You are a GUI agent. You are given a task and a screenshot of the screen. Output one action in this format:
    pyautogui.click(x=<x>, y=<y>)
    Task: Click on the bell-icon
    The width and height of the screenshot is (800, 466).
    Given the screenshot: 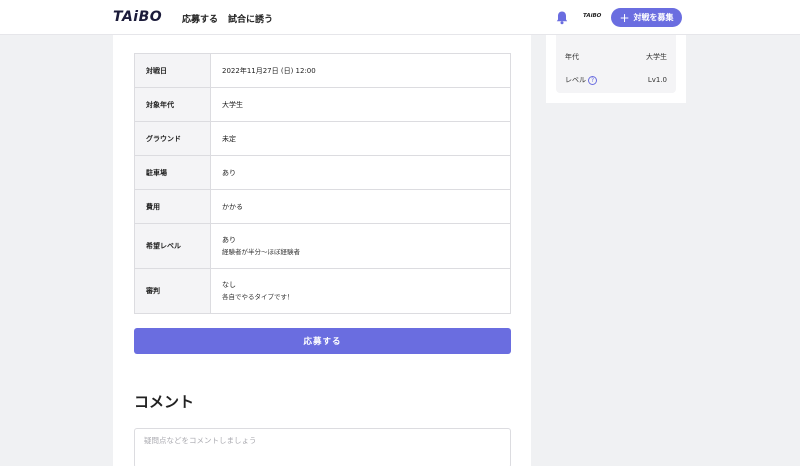 What is the action you would take?
    pyautogui.click(x=562, y=17)
    